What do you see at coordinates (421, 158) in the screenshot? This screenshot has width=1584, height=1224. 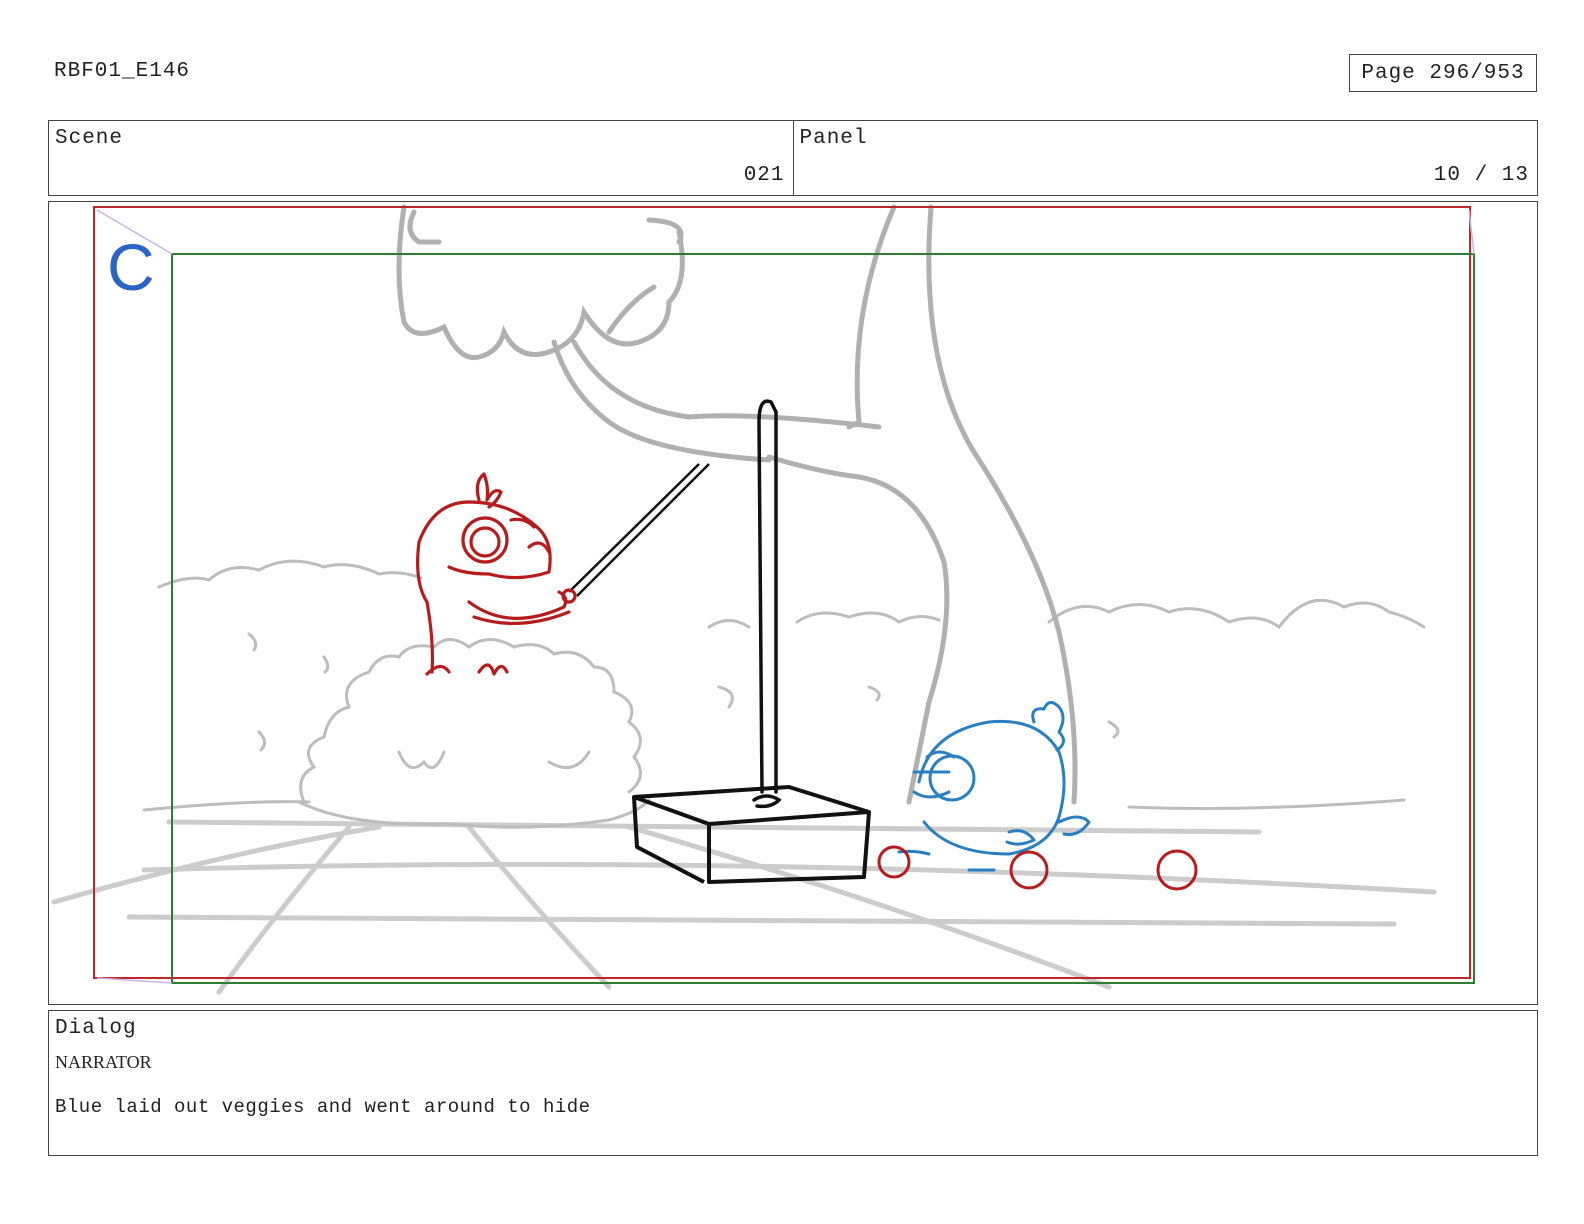 I see `scene-cell: Scene 021` at bounding box center [421, 158].